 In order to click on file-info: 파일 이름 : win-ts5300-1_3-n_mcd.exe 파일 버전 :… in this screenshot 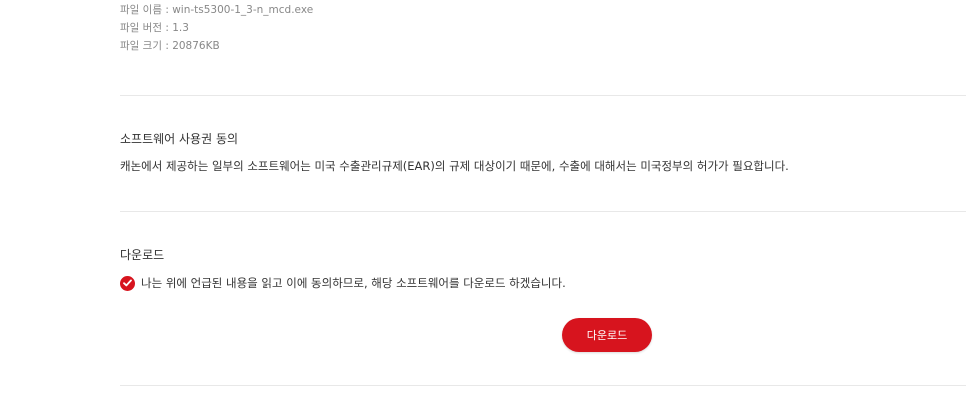, I will do `click(216, 28)`.